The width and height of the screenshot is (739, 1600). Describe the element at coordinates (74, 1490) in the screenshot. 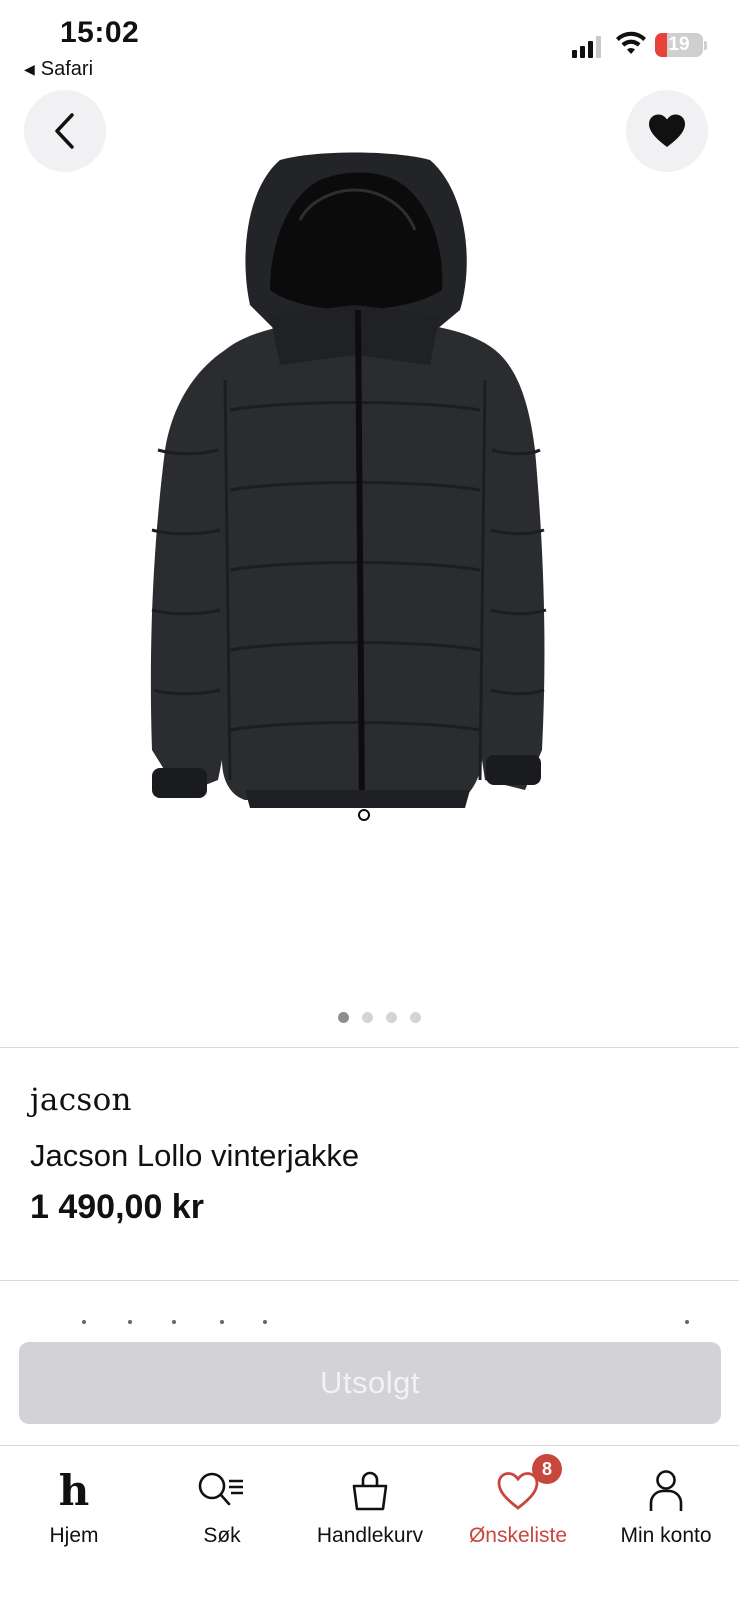

I see `home-h-icon: h` at that location.